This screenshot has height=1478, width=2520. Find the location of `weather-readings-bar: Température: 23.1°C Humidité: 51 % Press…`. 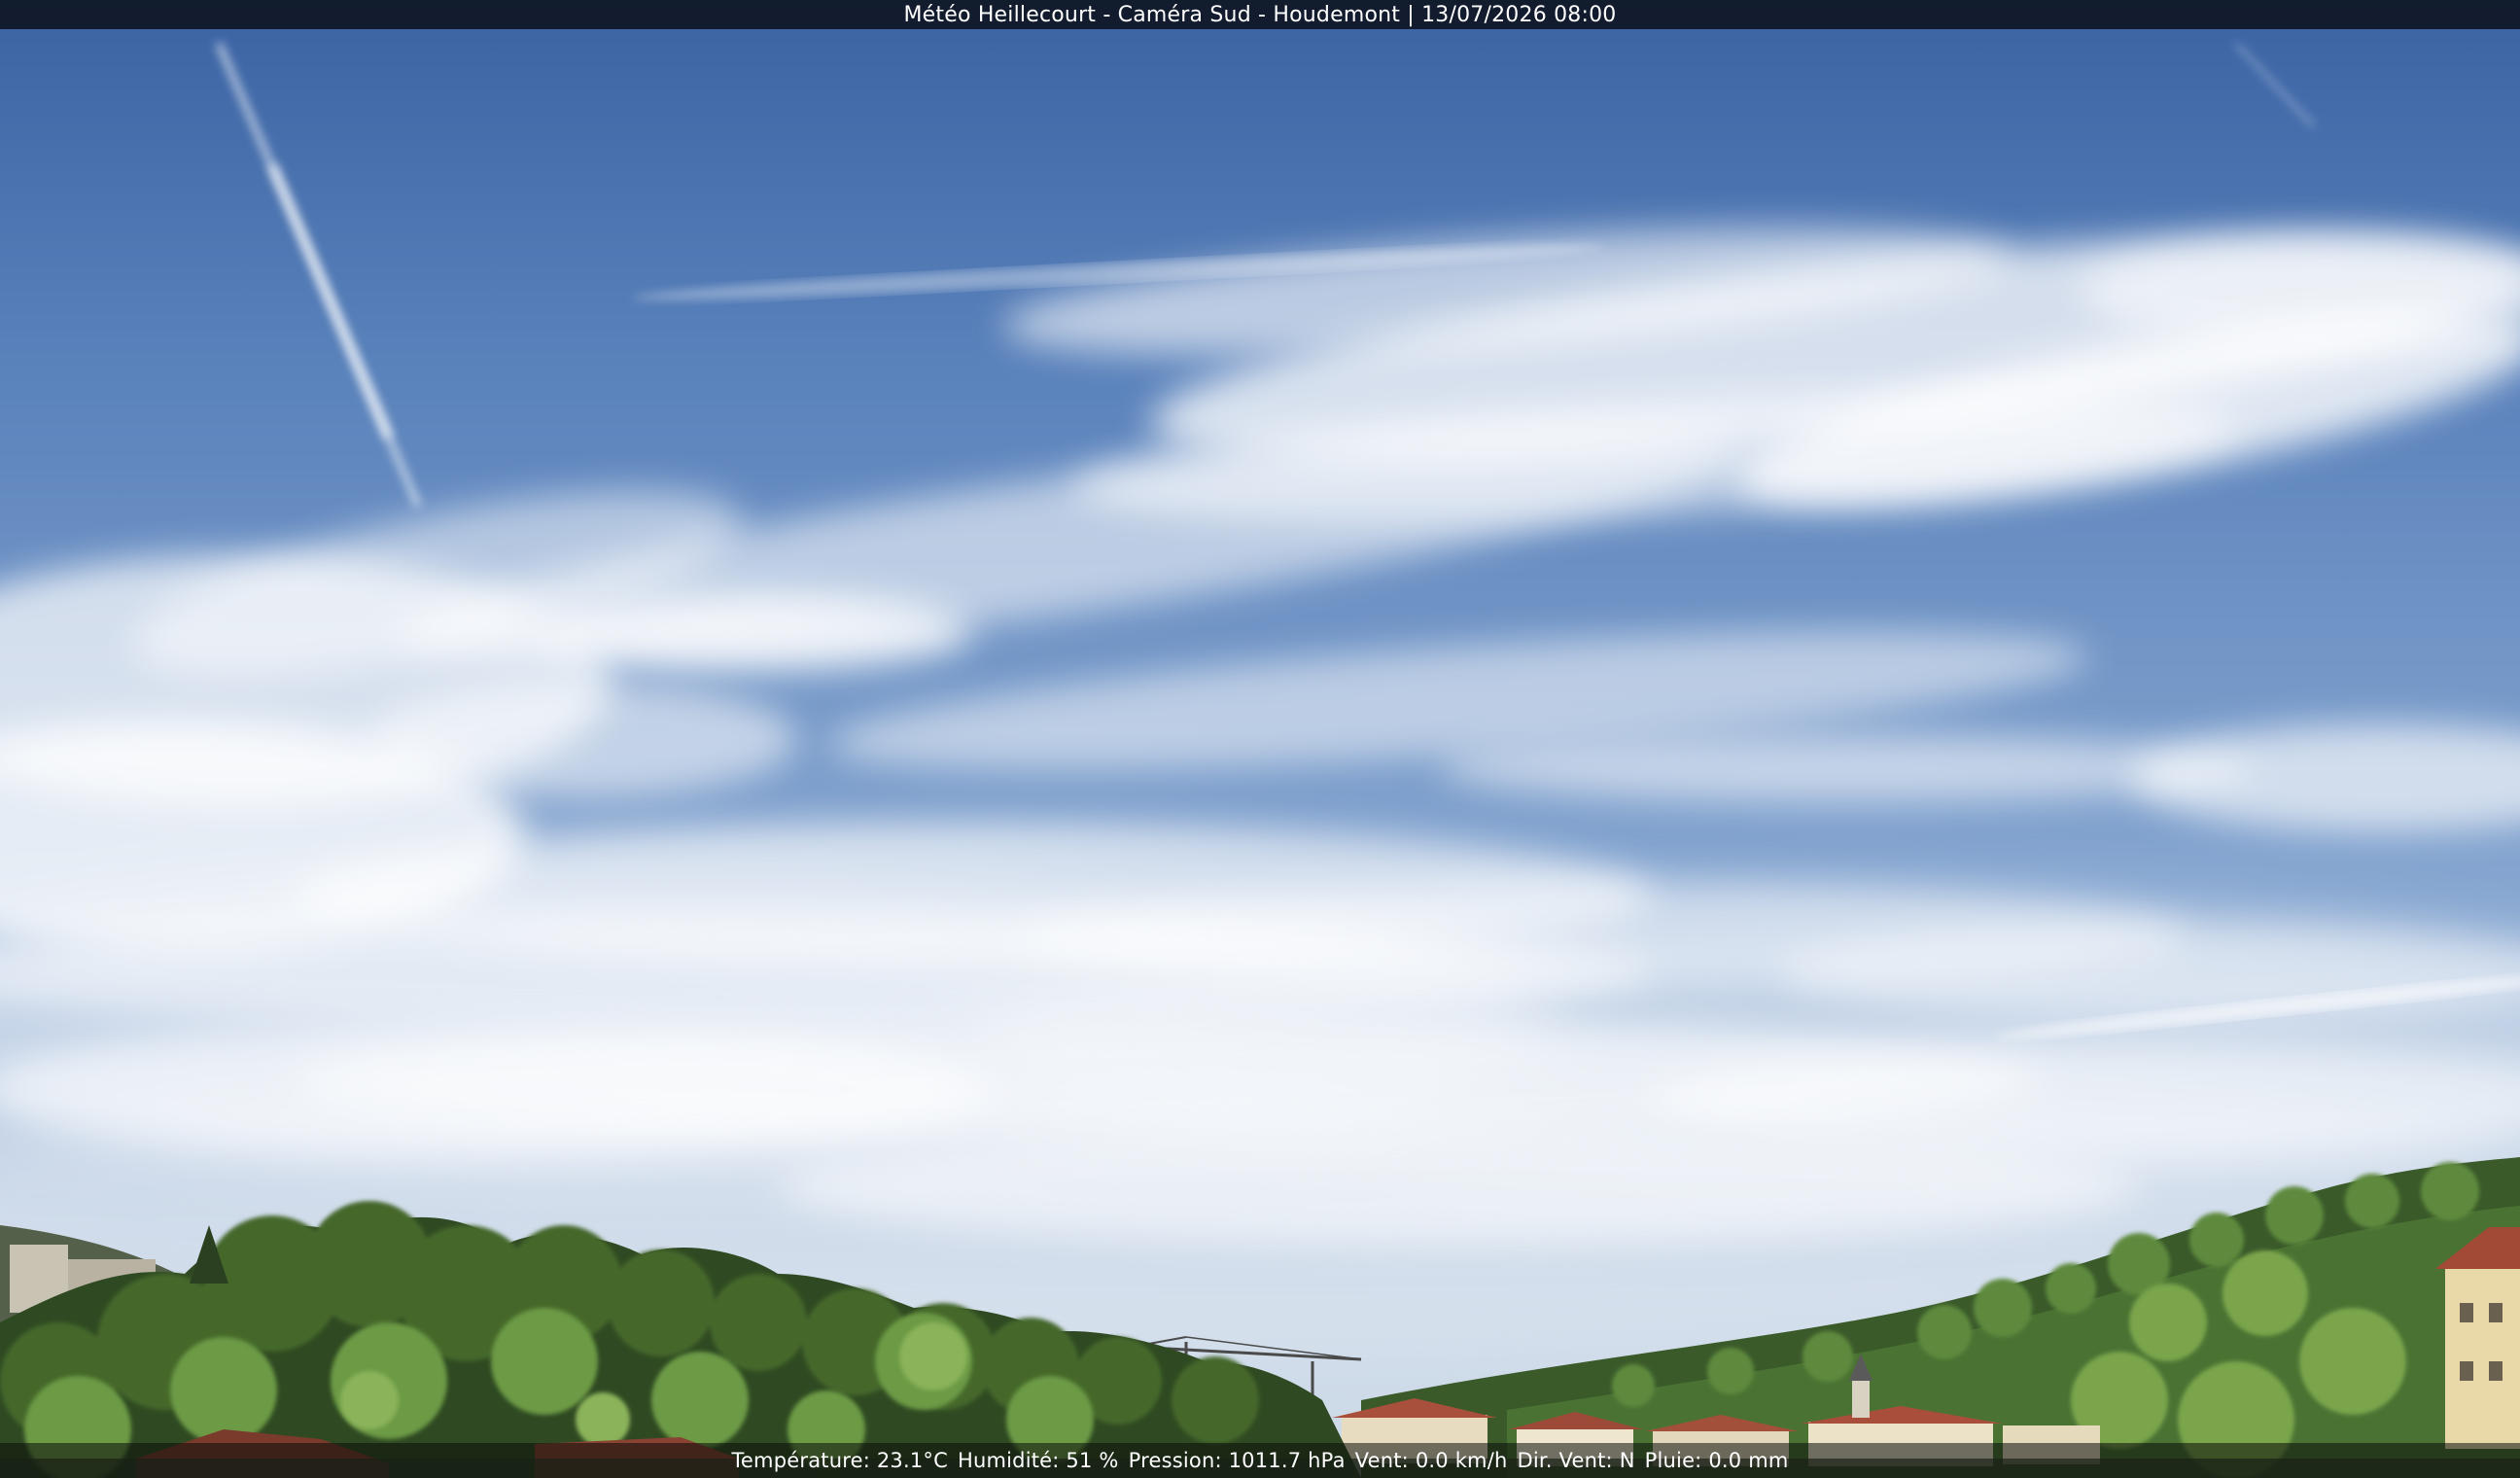

weather-readings-bar: Température: 23.1°C Humidité: 51 % Press… is located at coordinates (1260, 1460).